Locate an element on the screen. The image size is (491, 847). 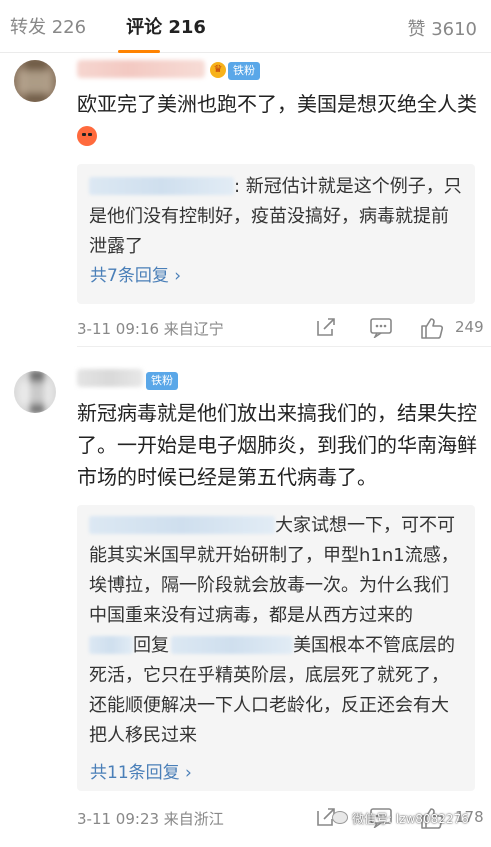
comment-text: 欧亚完了美洲也跑不了，美国是想灭绝全人类 is located at coordinates (277, 120).